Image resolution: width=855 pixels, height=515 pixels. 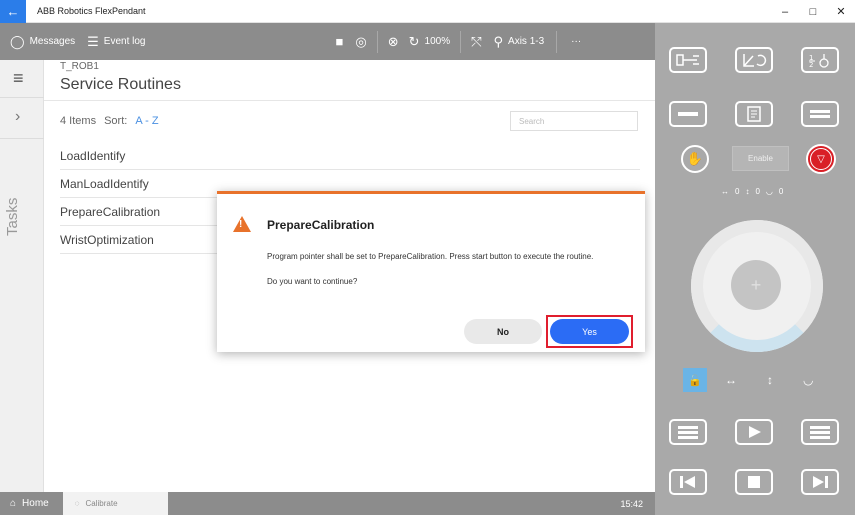 I want to click on list-sort-bar: 4 Items Sort: A - Z, so click(x=109, y=121).